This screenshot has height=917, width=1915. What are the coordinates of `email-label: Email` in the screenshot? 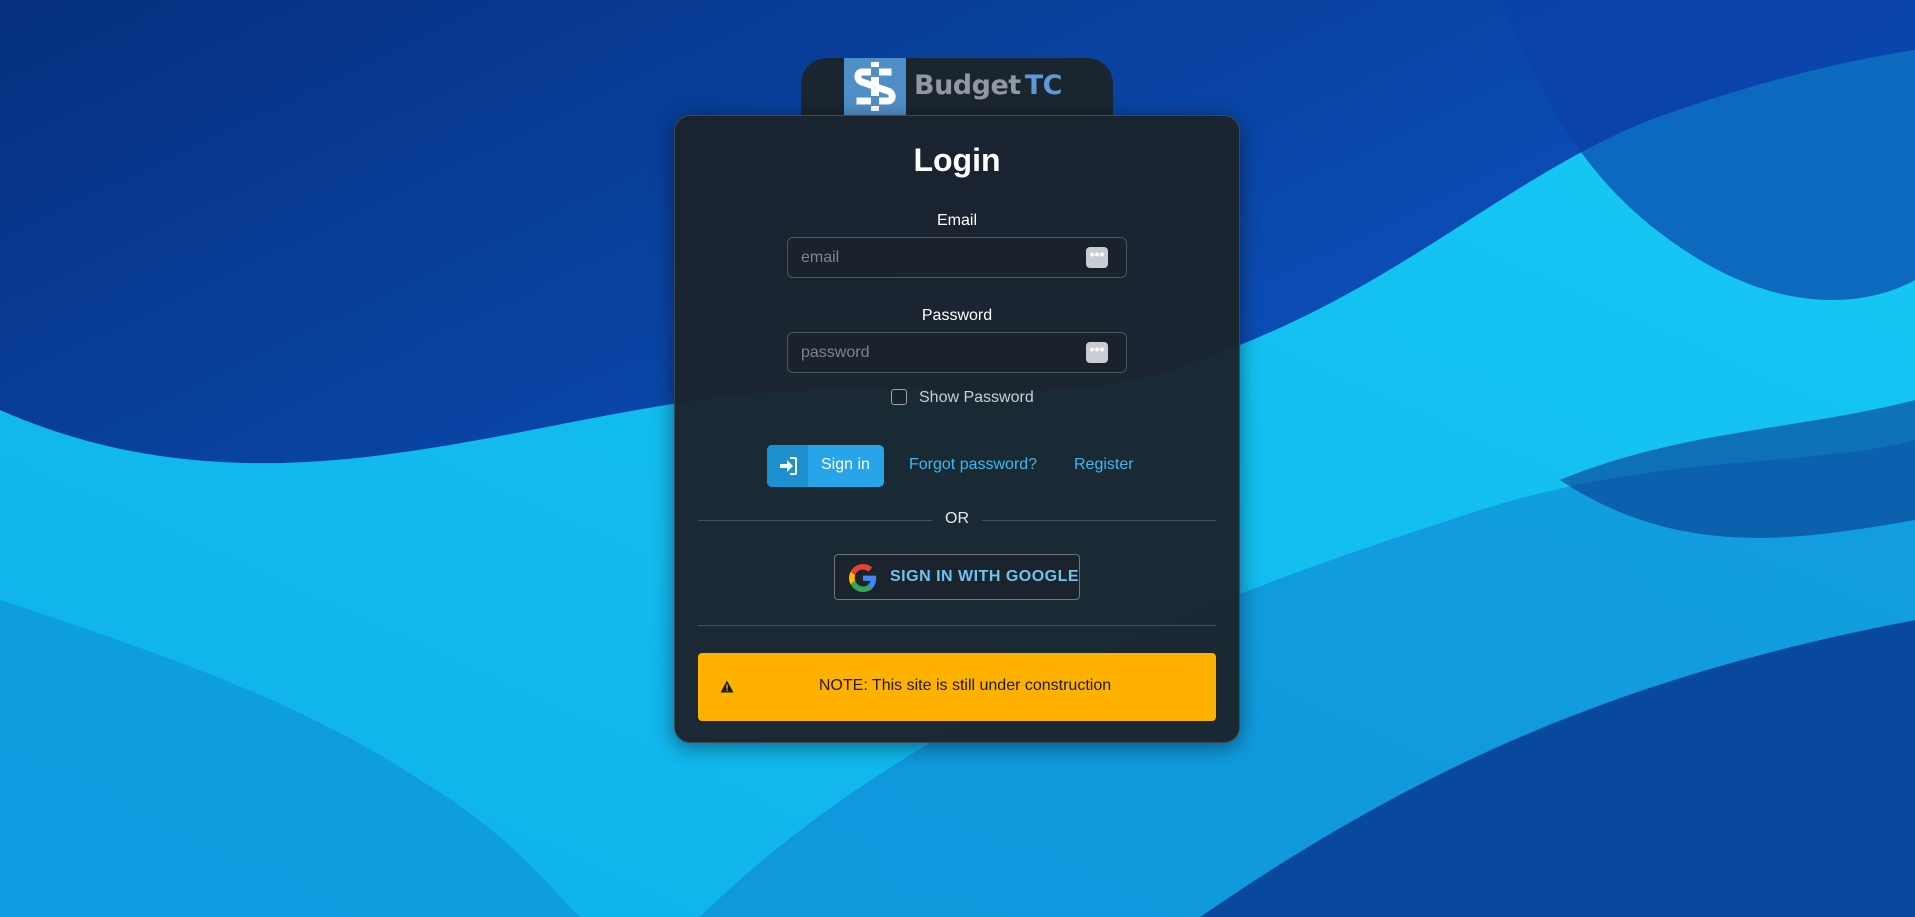 It's located at (956, 220).